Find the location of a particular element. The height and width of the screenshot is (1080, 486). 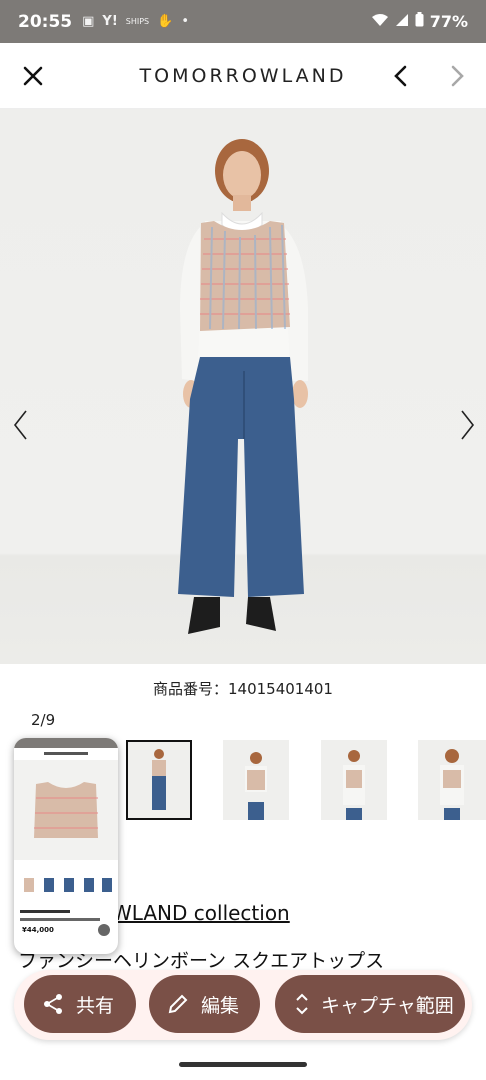

ships-icon: SHIPS is located at coordinates (137, 21).